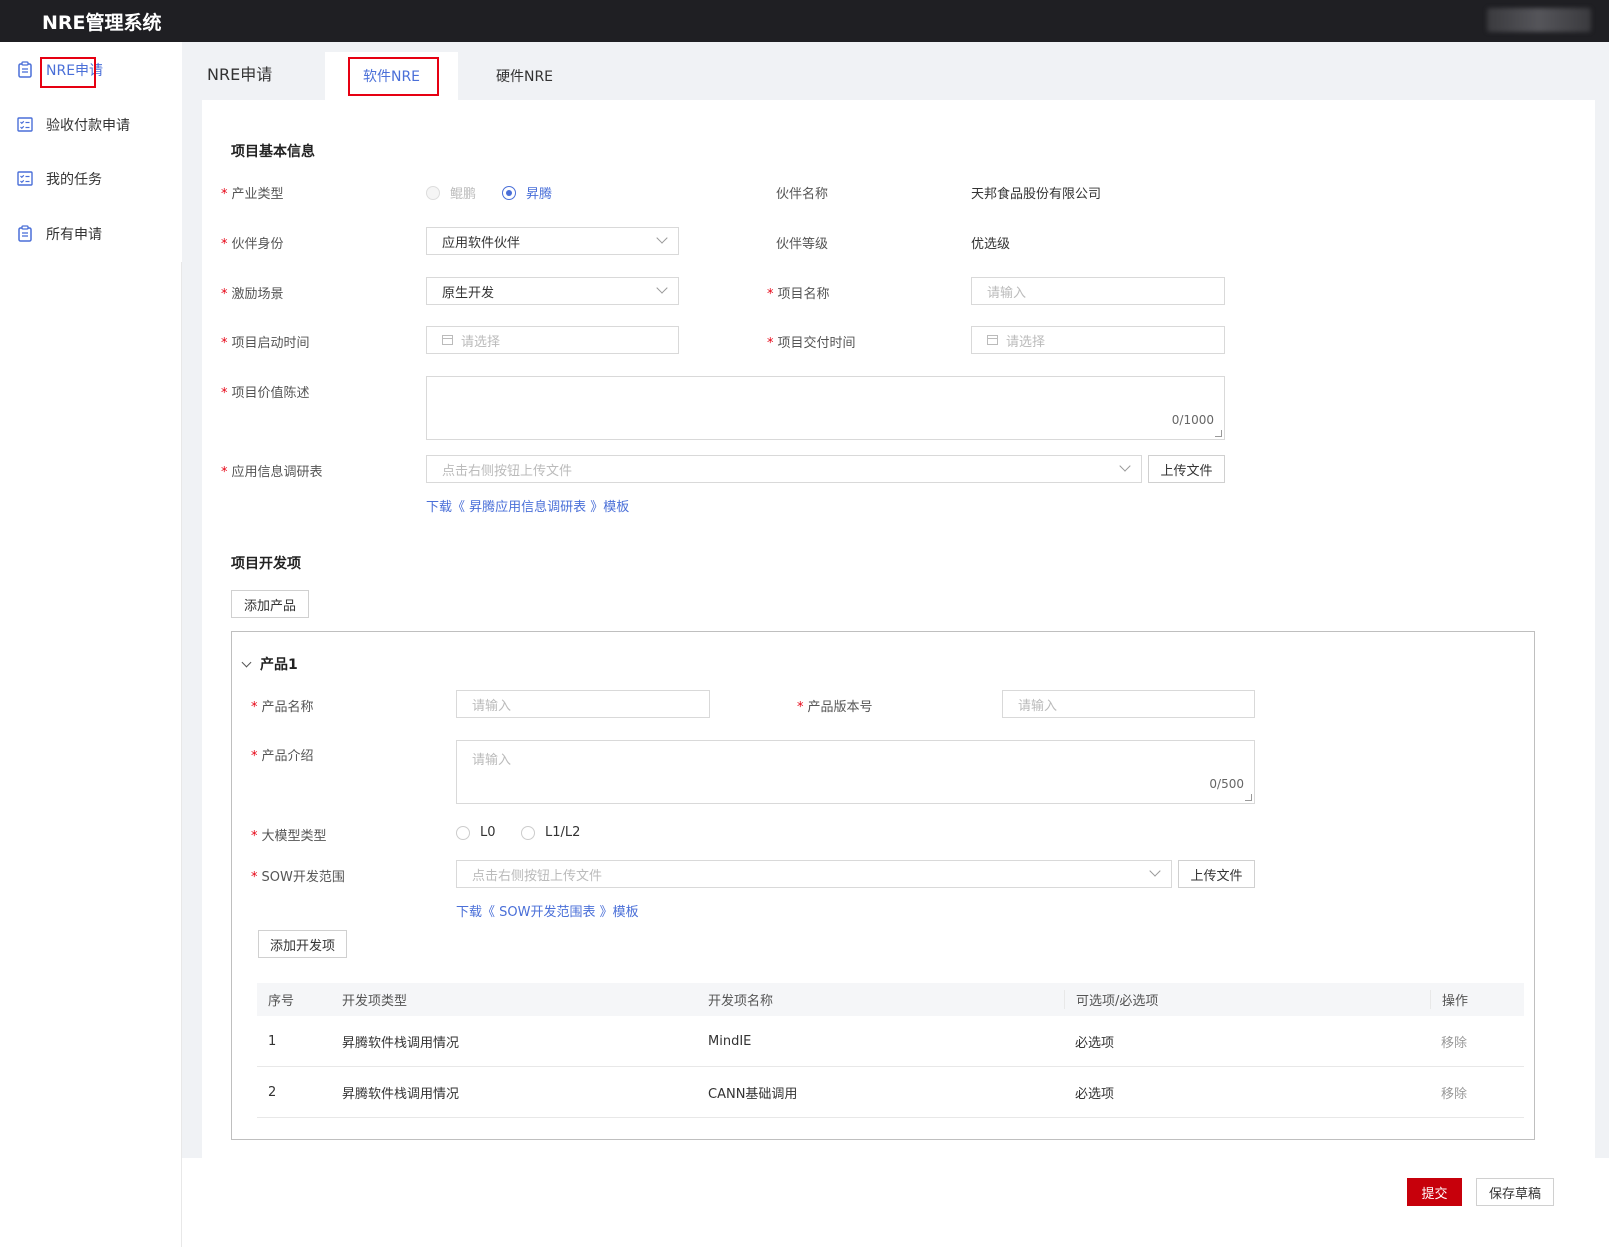 This screenshot has width=1609, height=1247. Describe the element at coordinates (272, 1041) in the screenshot. I see `table-cell: 1` at that location.